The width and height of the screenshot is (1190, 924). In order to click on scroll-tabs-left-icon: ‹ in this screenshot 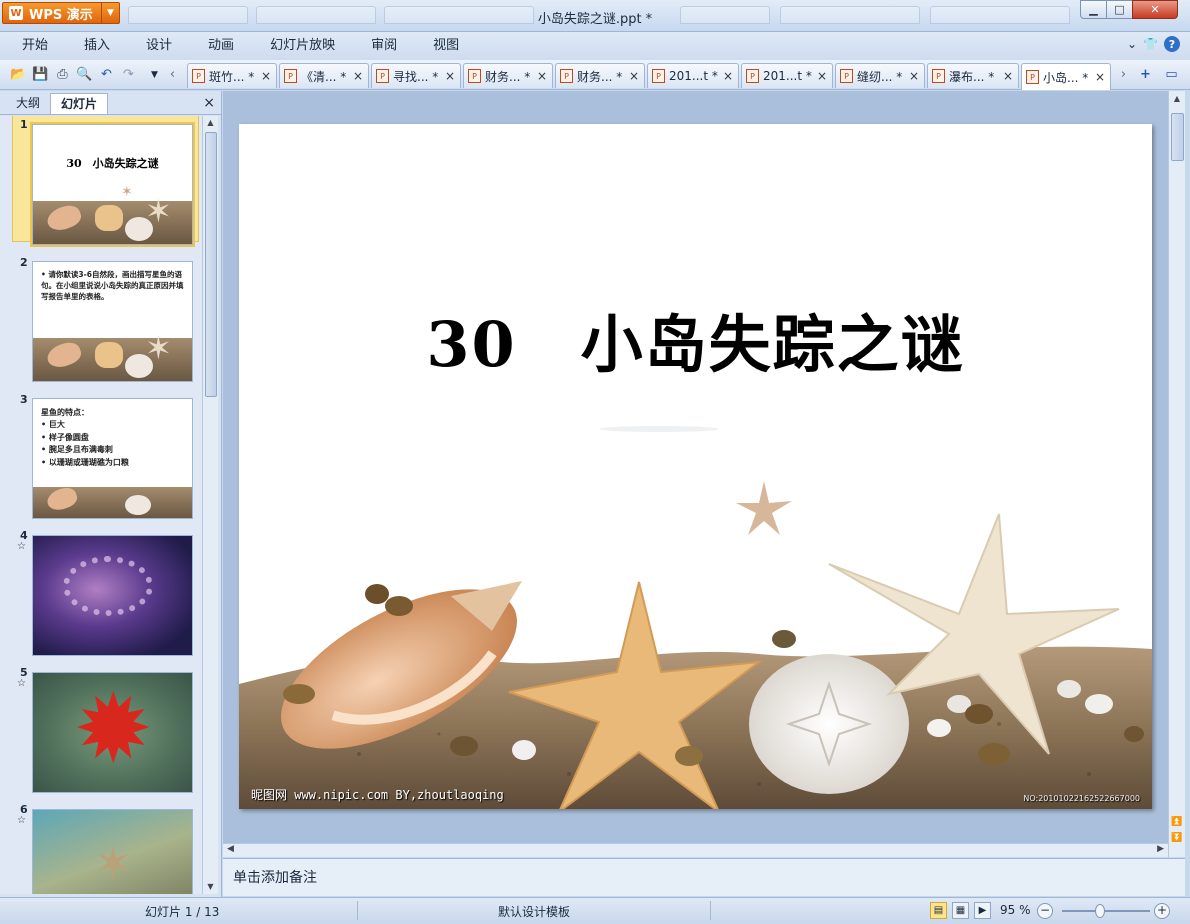, I will do `click(172, 74)`.